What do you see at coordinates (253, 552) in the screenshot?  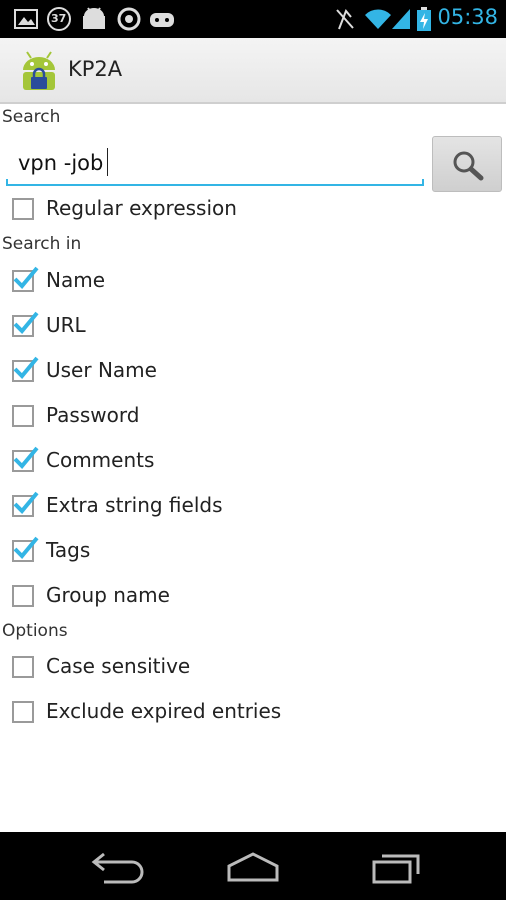 I see `search-in-tags-row: Tags` at bounding box center [253, 552].